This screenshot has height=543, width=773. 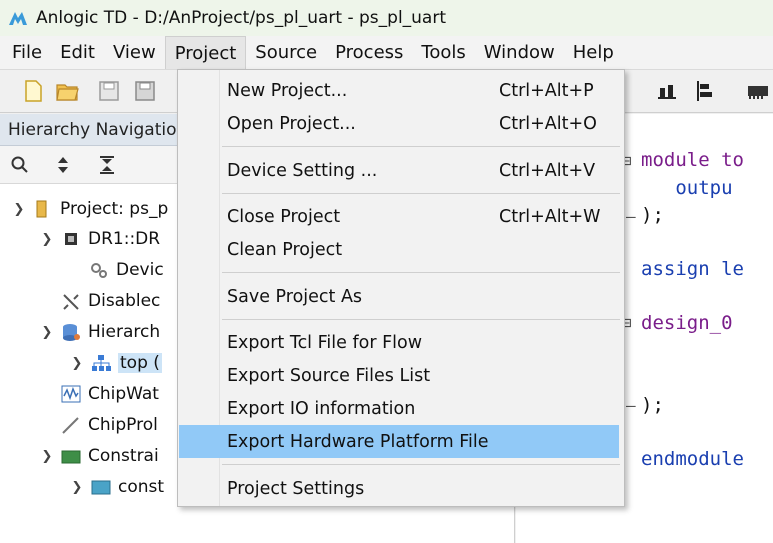 I want to click on menu-item-export-tcl: Export Tcl File for Flow, so click(x=401, y=342).